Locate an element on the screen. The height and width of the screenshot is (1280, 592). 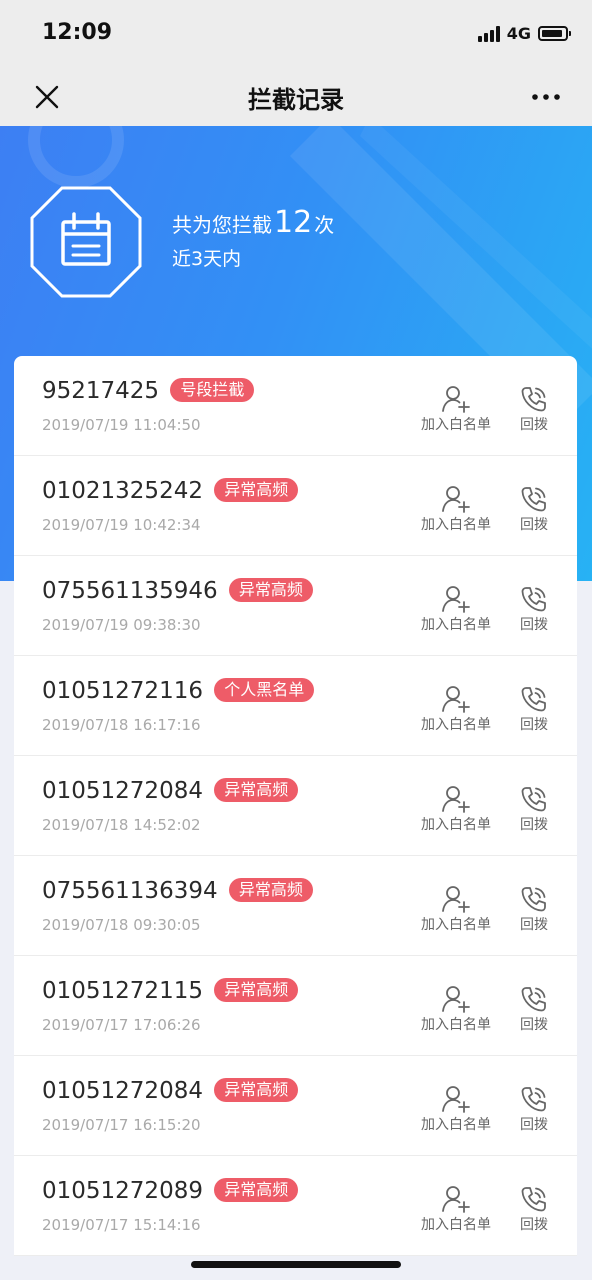
phone-number-text: 01051272116 is located at coordinates (122, 691).